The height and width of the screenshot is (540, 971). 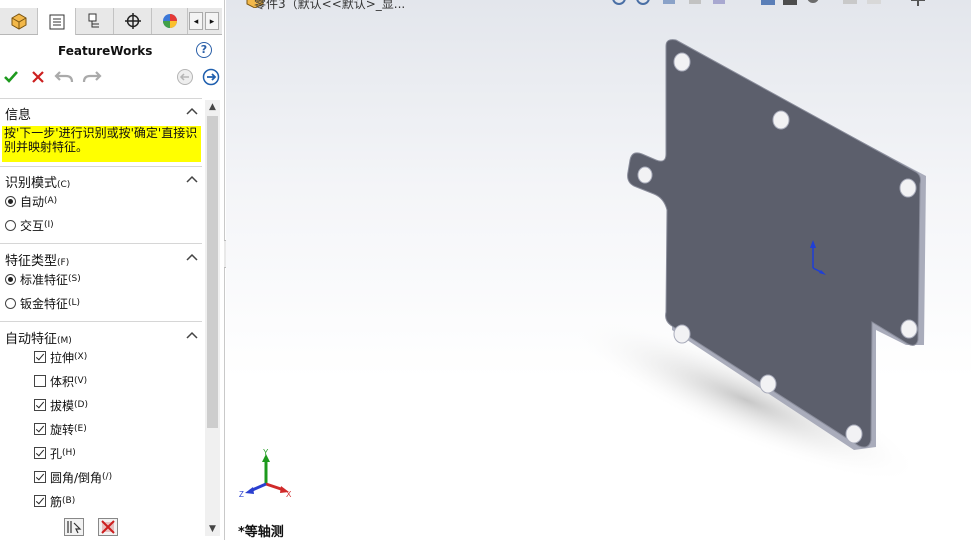 What do you see at coordinates (81, 405) in the screenshot?
I see `shortcut-key: (D)` at bounding box center [81, 405].